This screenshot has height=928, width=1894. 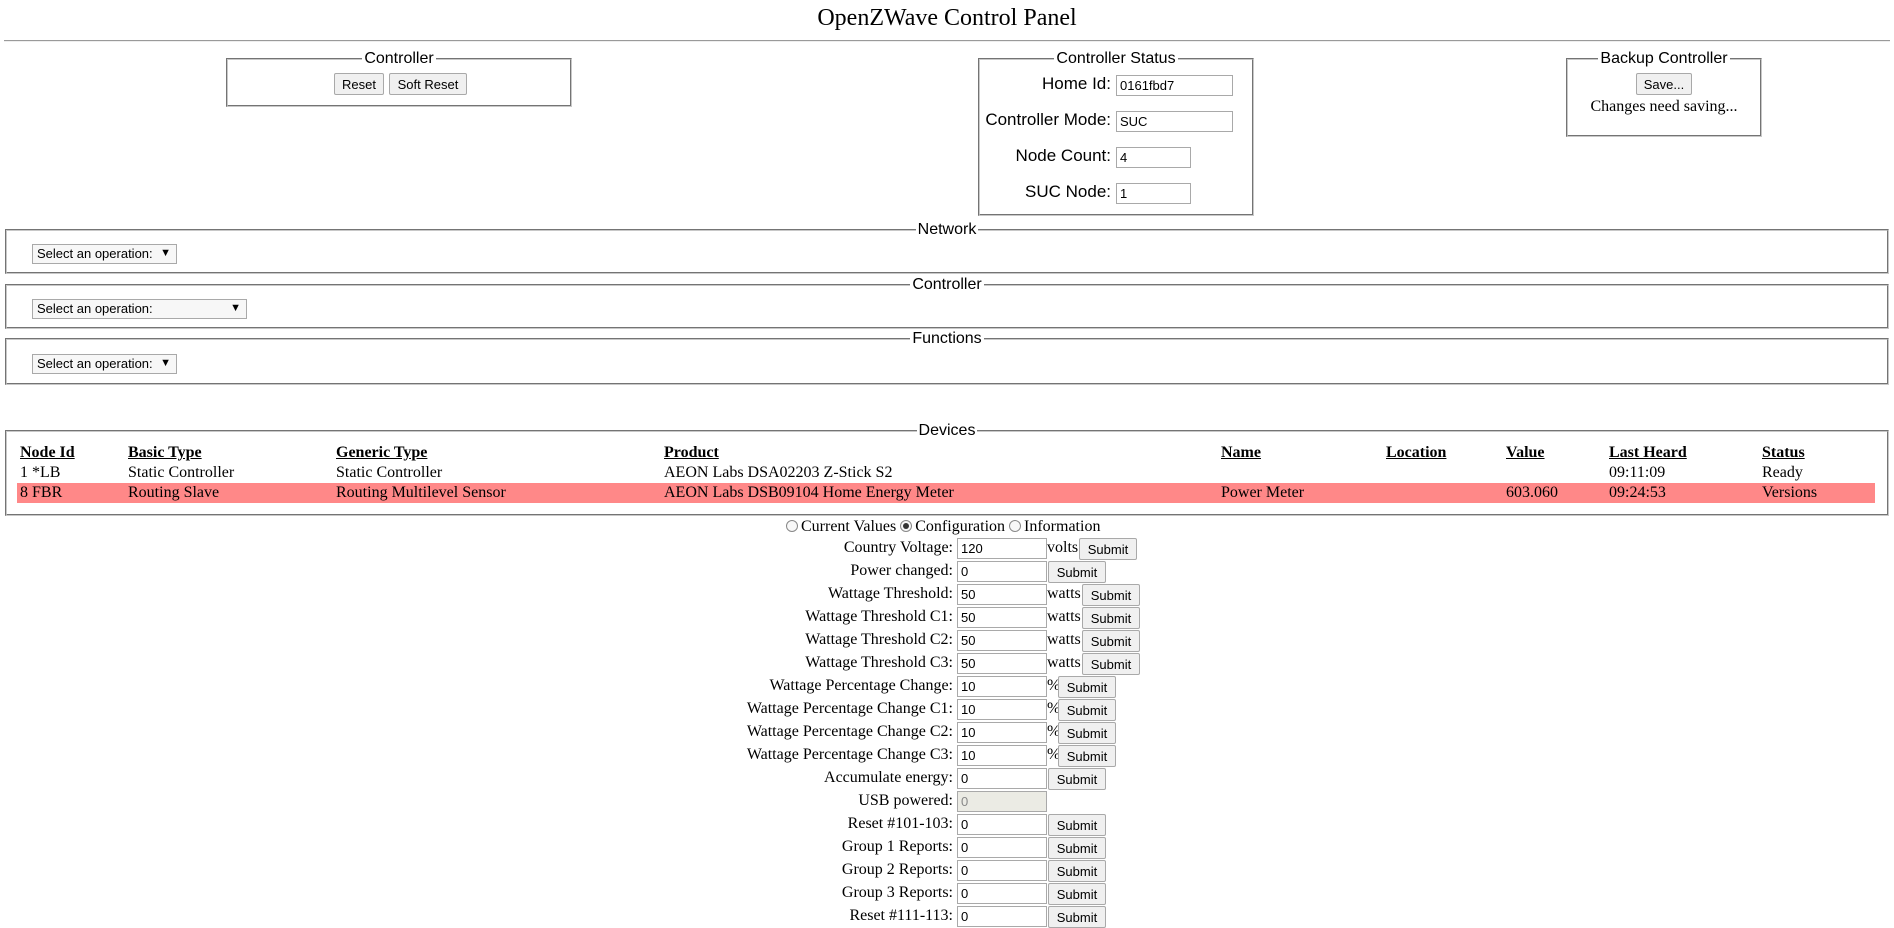 I want to click on configuration-radio, so click(x=906, y=526).